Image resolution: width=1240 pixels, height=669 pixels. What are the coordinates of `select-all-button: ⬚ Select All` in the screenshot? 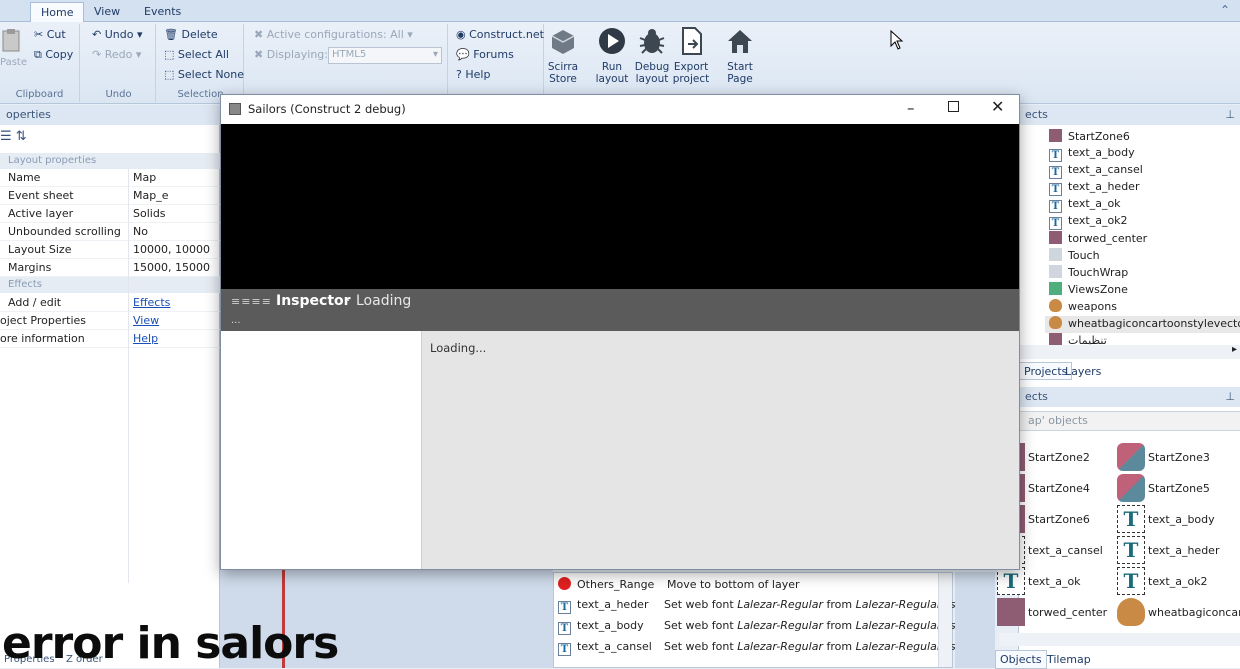 It's located at (196, 54).